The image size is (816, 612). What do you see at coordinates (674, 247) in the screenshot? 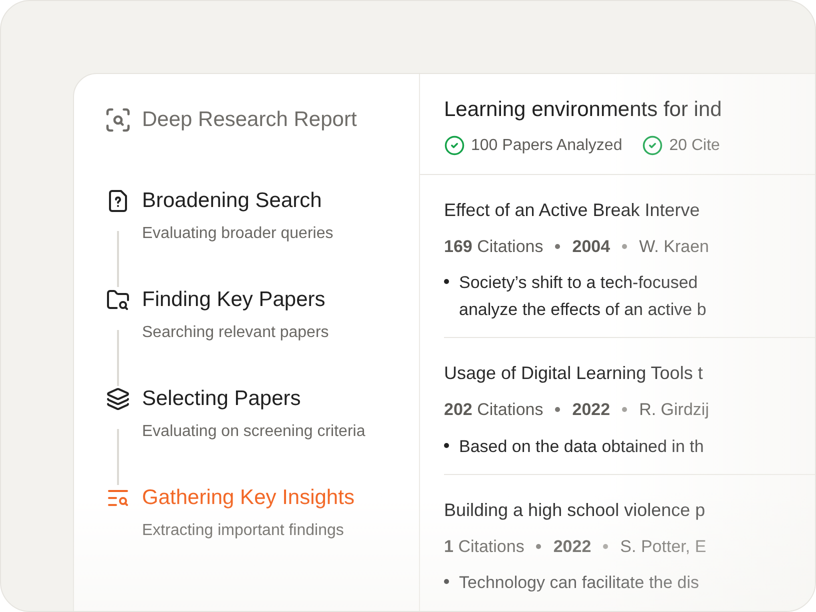
I see `paper-authors: W. Kraen` at bounding box center [674, 247].